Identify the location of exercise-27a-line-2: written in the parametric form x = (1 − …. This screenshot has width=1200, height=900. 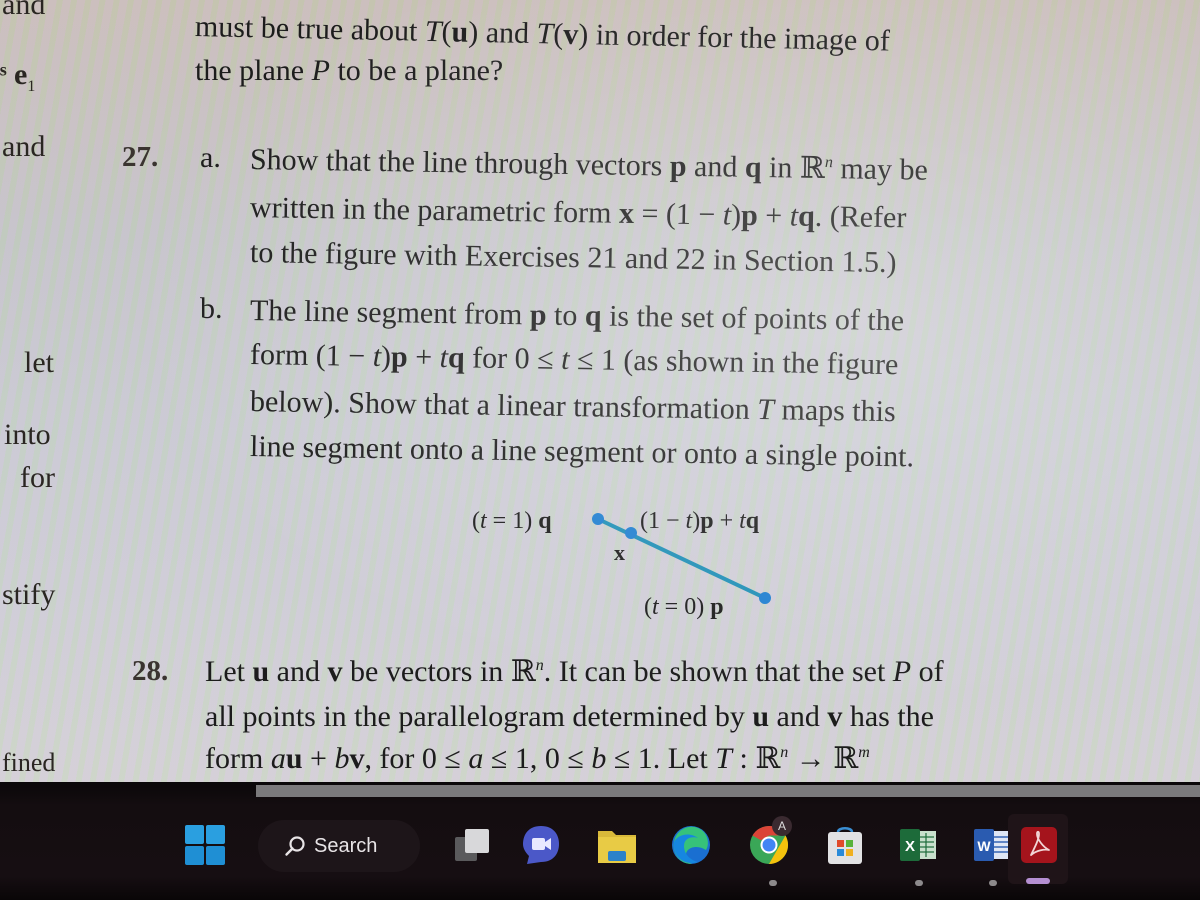
(578, 213).